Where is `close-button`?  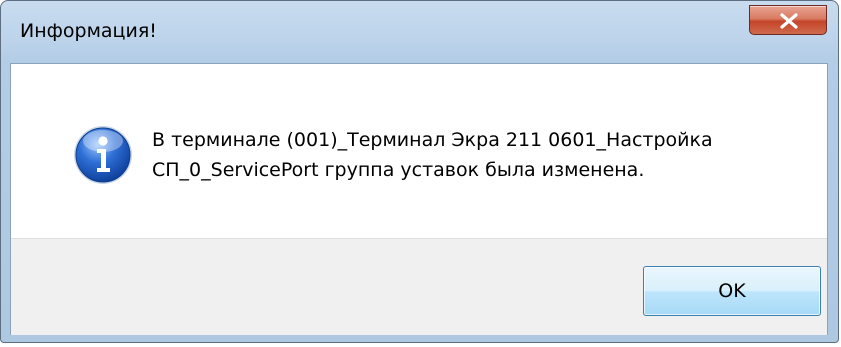
close-button is located at coordinates (788, 20).